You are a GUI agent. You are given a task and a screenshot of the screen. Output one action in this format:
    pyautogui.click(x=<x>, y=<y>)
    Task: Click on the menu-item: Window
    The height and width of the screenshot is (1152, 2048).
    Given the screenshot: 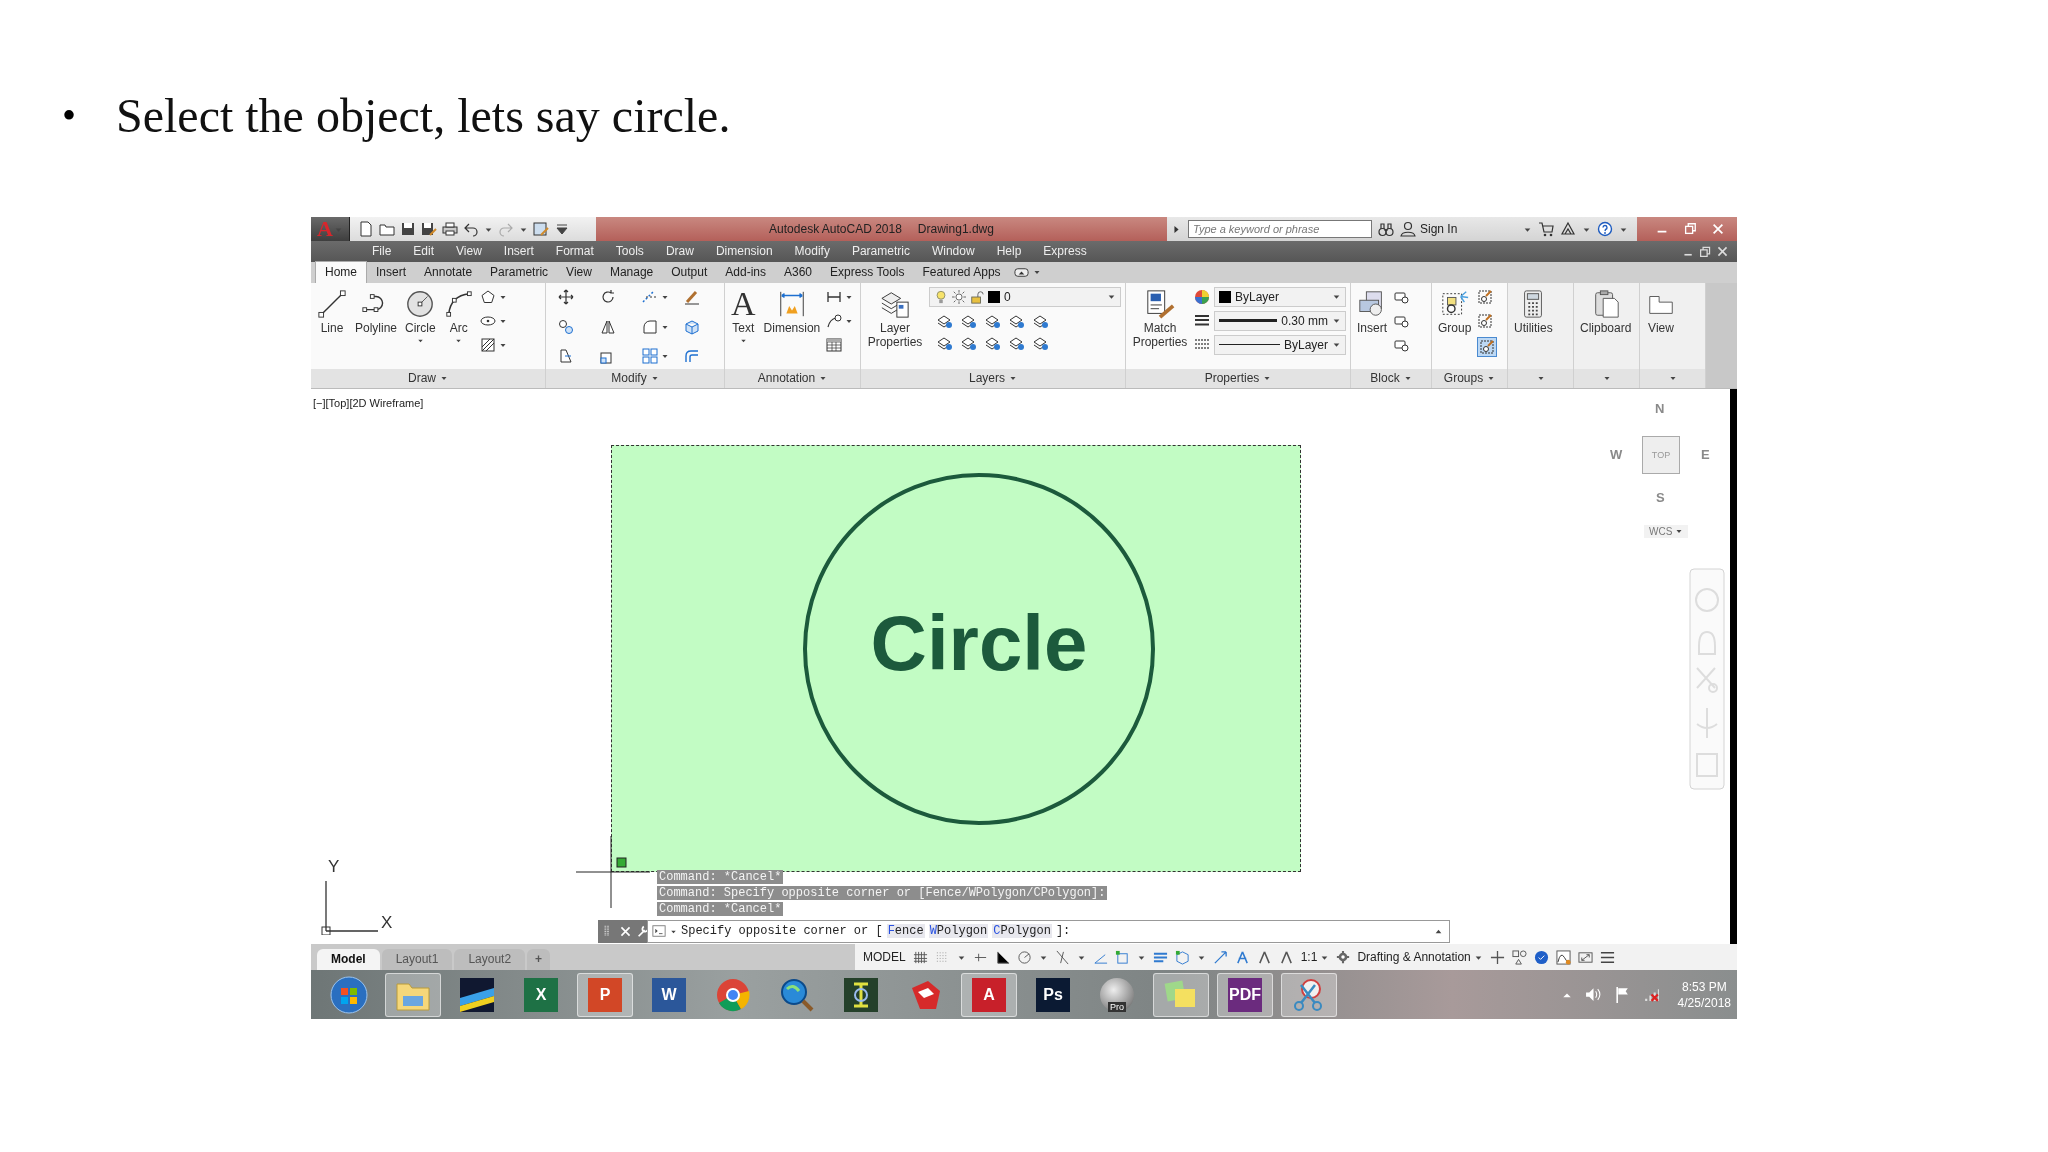 What is the action you would take?
    pyautogui.click(x=953, y=251)
    